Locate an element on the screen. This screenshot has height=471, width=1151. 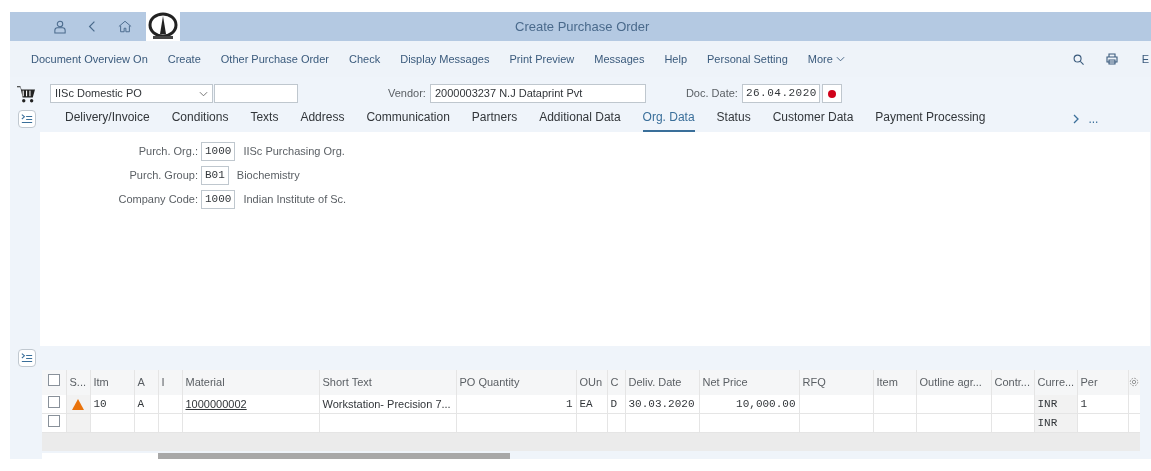
toolbar-button: Messages is located at coordinates (619, 59).